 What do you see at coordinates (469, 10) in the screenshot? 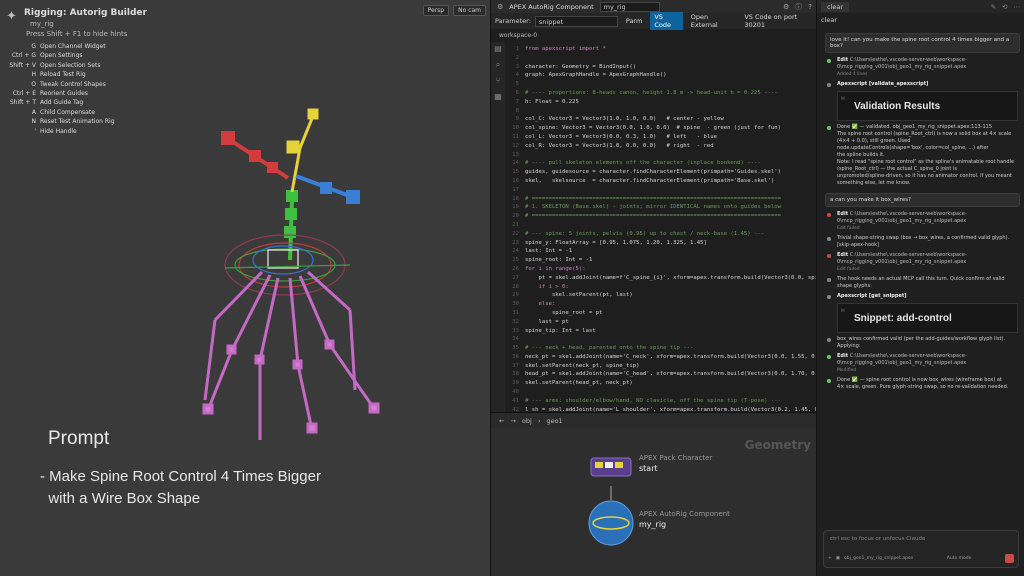
I see `camera-button: No cam` at bounding box center [469, 10].